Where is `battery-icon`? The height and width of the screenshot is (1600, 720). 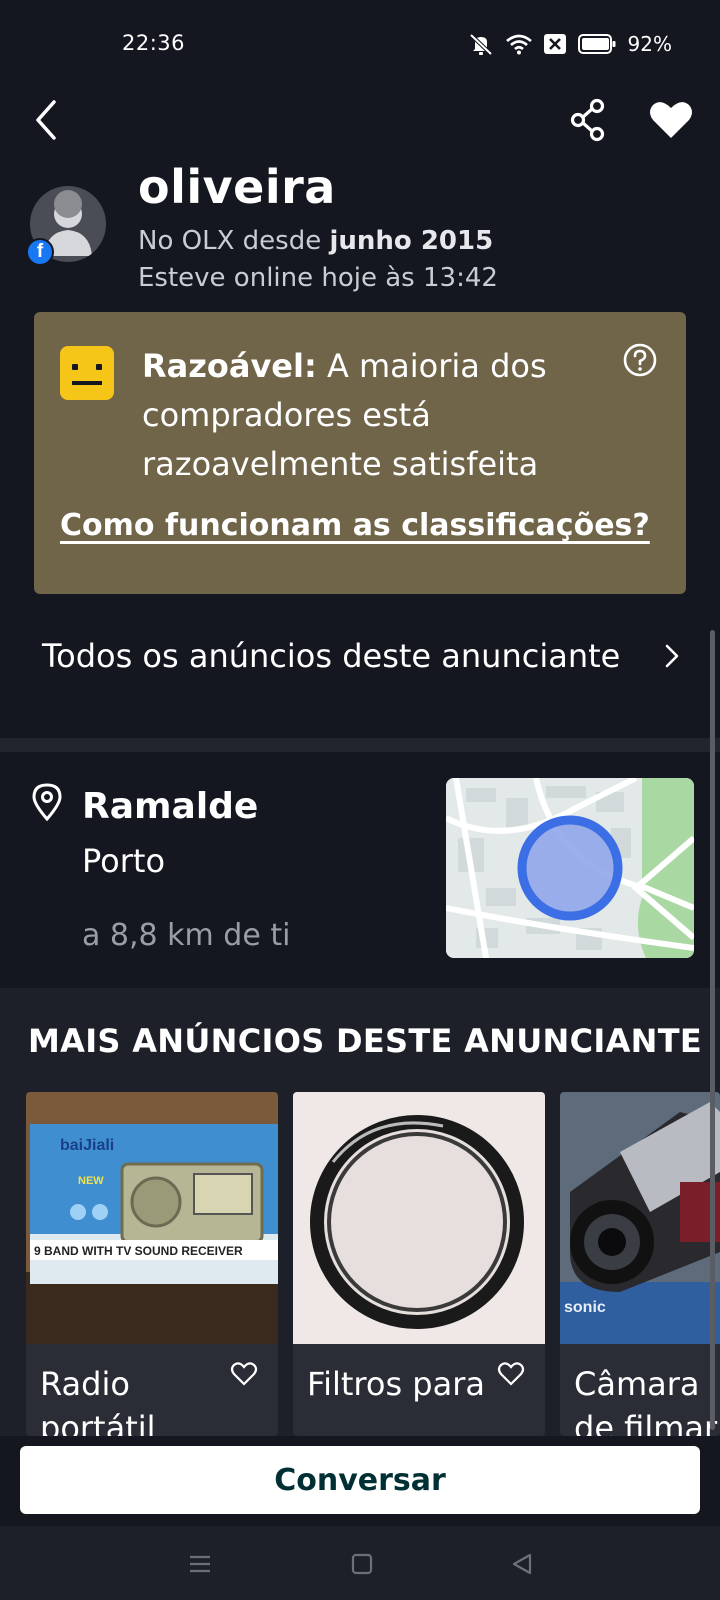 battery-icon is located at coordinates (596, 44).